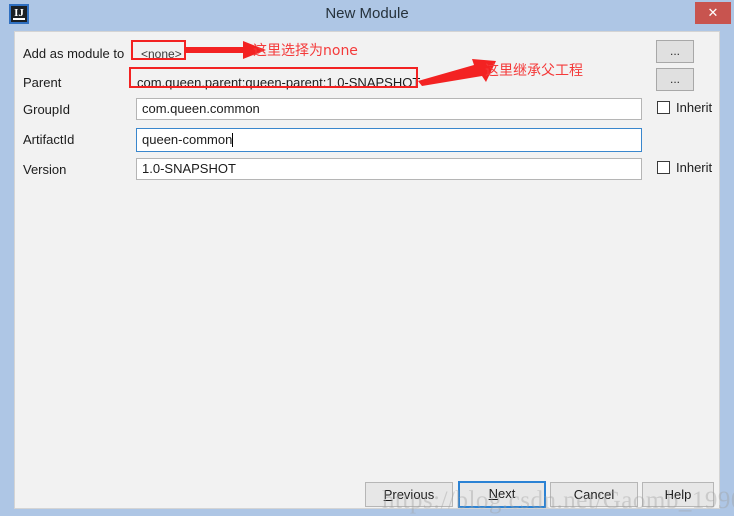 The width and height of the screenshot is (734, 524). I want to click on artifactid-input-value: queen-common, so click(187, 139).